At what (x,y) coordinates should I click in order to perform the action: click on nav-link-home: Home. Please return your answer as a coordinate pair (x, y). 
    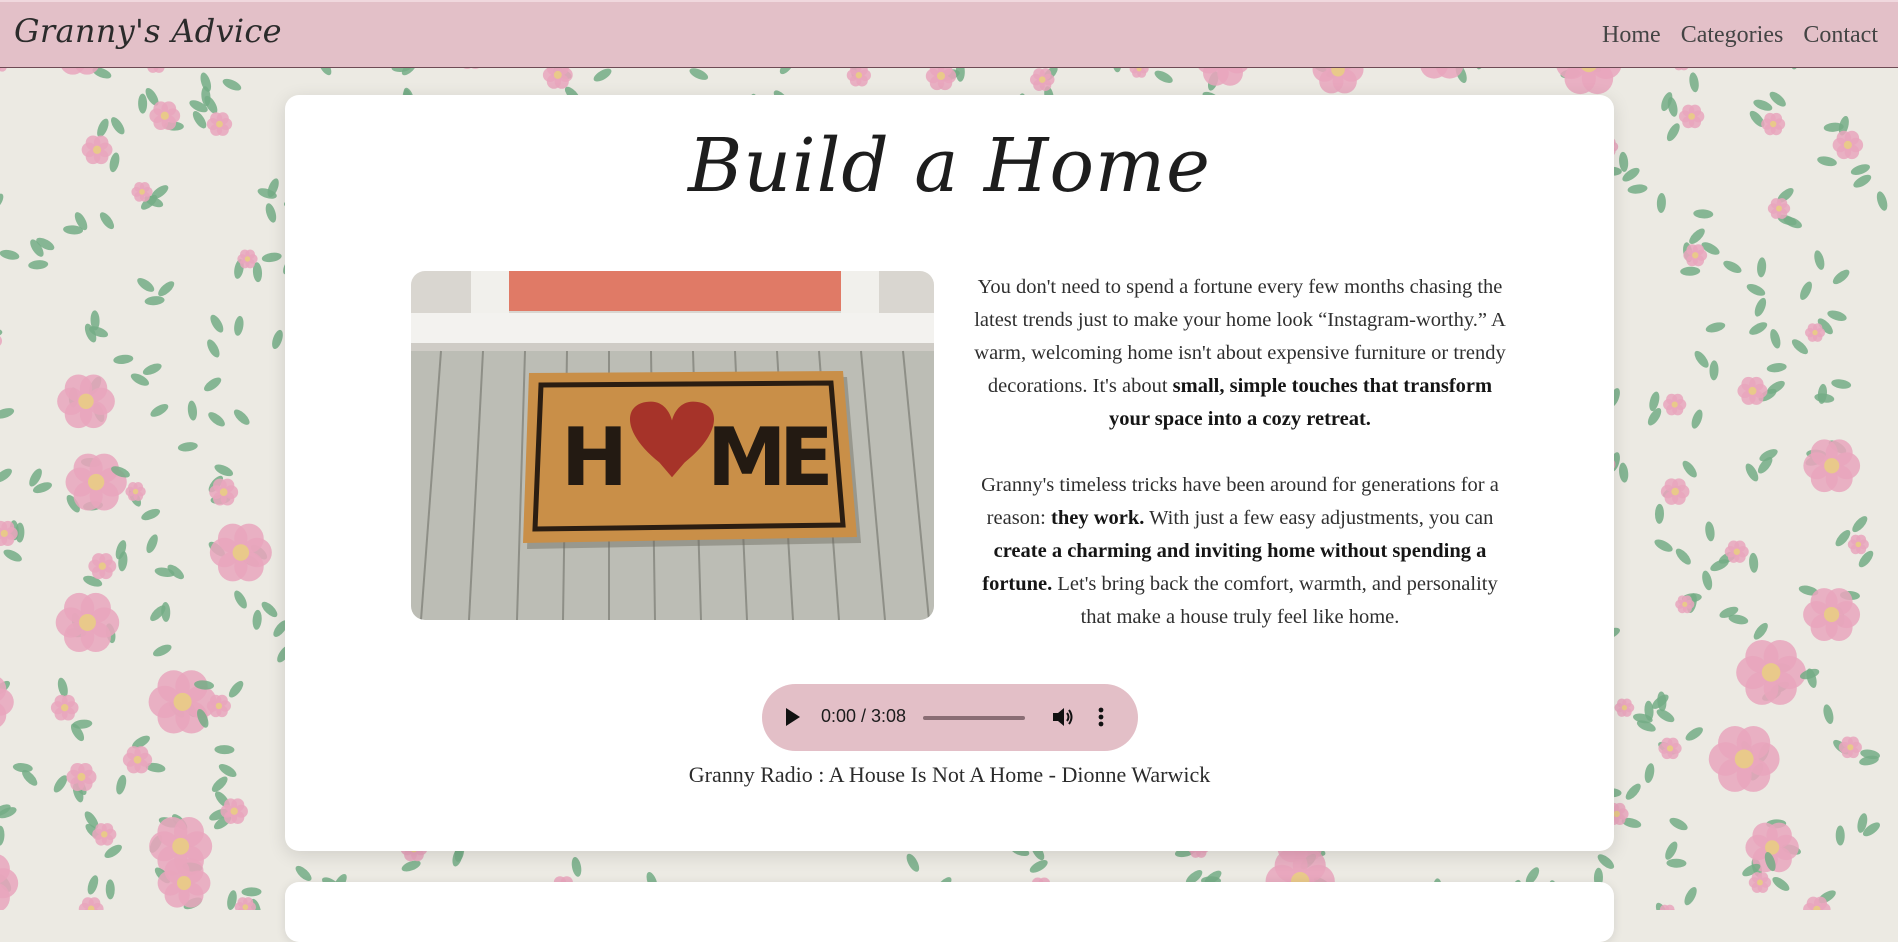
    Looking at the image, I should click on (1631, 35).